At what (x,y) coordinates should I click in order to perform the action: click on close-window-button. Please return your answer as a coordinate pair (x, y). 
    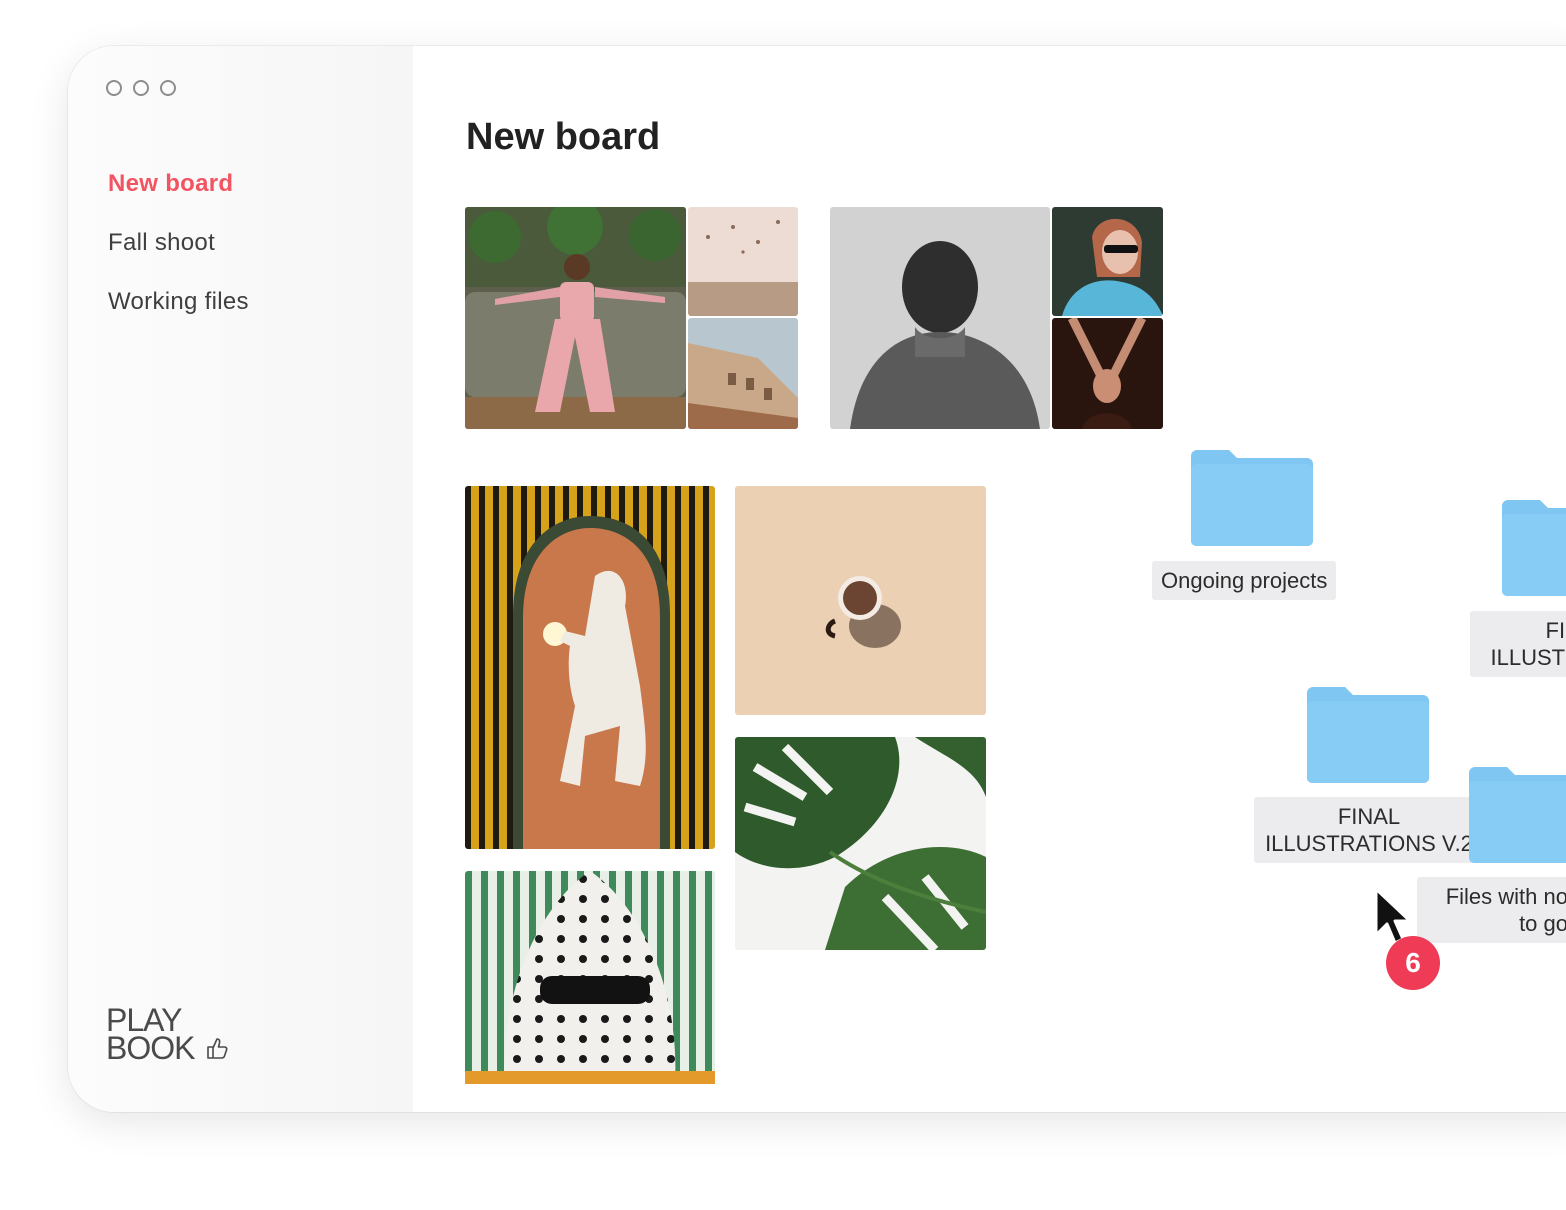
    Looking at the image, I should click on (114, 88).